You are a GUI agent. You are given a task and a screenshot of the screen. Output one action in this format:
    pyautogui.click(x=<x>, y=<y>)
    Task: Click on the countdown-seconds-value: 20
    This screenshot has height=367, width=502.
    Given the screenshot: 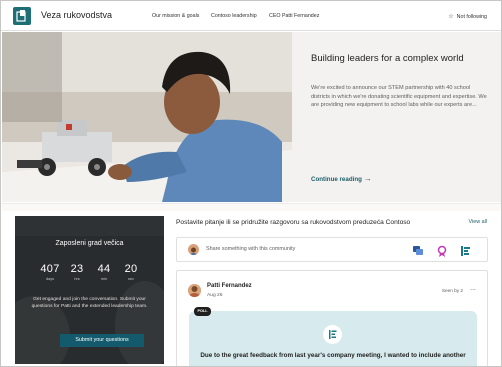 What is the action you would take?
    pyautogui.click(x=131, y=269)
    